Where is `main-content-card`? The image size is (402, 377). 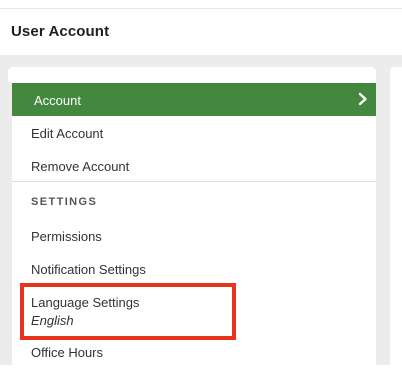 main-content-card is located at coordinates (396, 217).